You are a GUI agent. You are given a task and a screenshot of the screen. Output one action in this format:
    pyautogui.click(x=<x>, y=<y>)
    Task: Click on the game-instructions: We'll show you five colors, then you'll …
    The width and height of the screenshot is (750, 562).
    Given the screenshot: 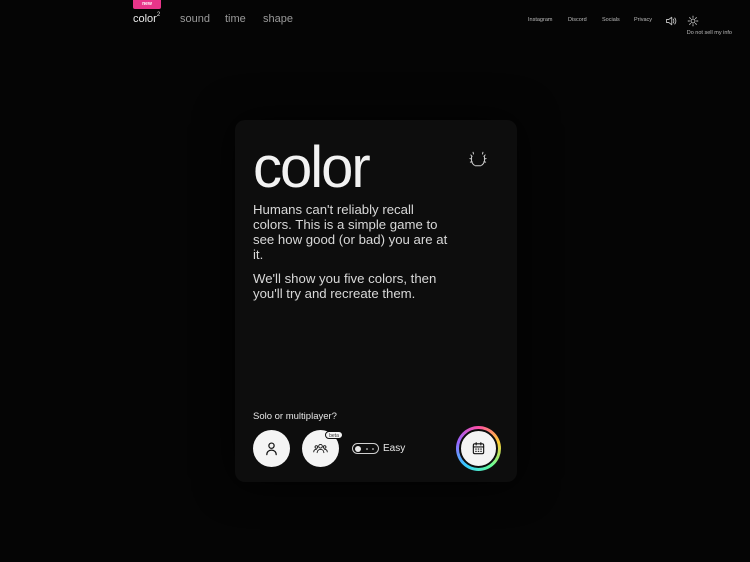 What is the action you would take?
    pyautogui.click(x=345, y=286)
    